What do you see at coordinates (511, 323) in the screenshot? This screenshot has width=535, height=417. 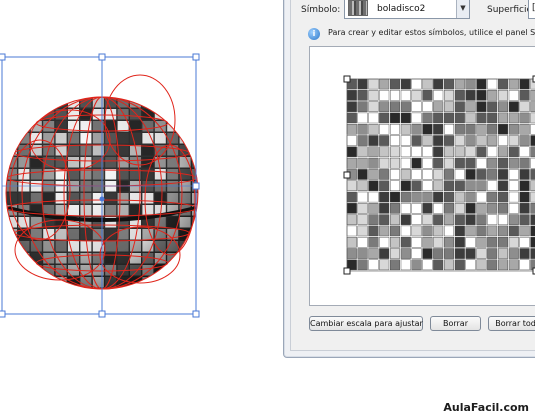 I see `delete-all-button: Borrar todo` at bounding box center [511, 323].